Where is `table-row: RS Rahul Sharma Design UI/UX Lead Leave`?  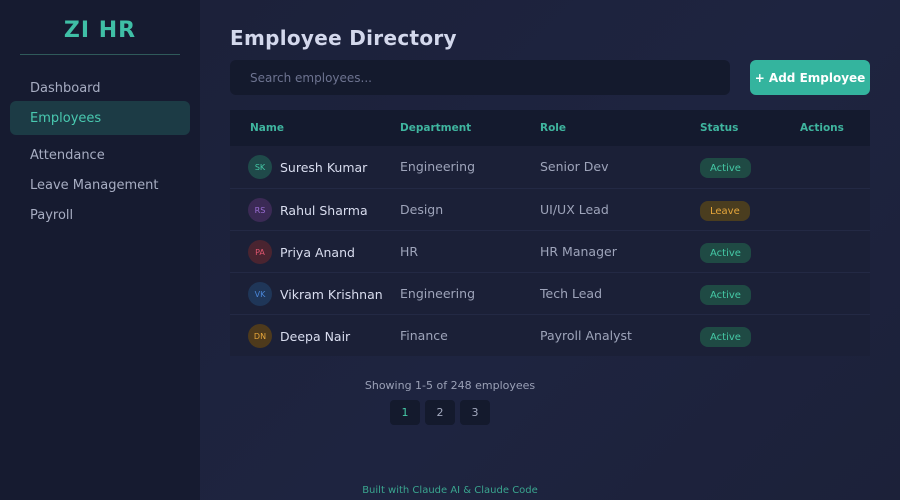
table-row: RS Rahul Sharma Design UI/UX Lead Leave is located at coordinates (550, 209).